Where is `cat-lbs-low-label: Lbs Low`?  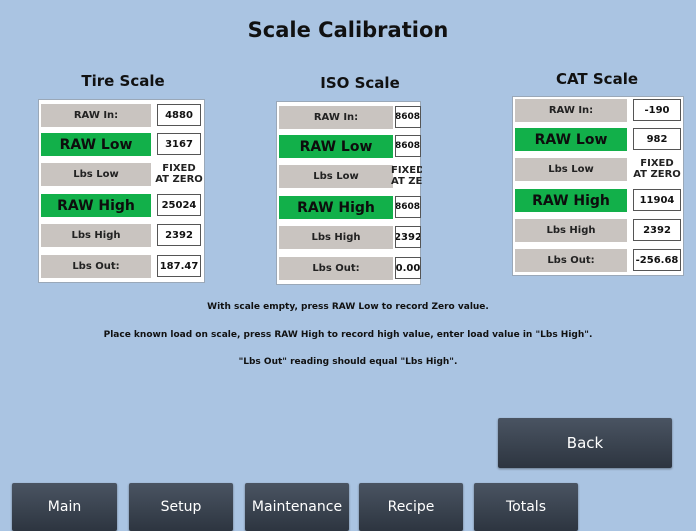 cat-lbs-low-label: Lbs Low is located at coordinates (571, 169).